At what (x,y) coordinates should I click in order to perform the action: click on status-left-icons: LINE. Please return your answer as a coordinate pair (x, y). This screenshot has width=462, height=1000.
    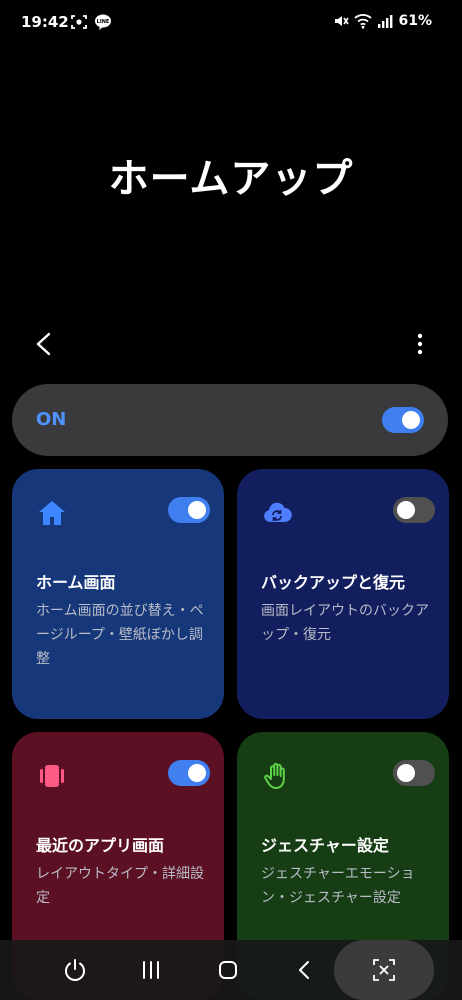
    Looking at the image, I should click on (91, 22).